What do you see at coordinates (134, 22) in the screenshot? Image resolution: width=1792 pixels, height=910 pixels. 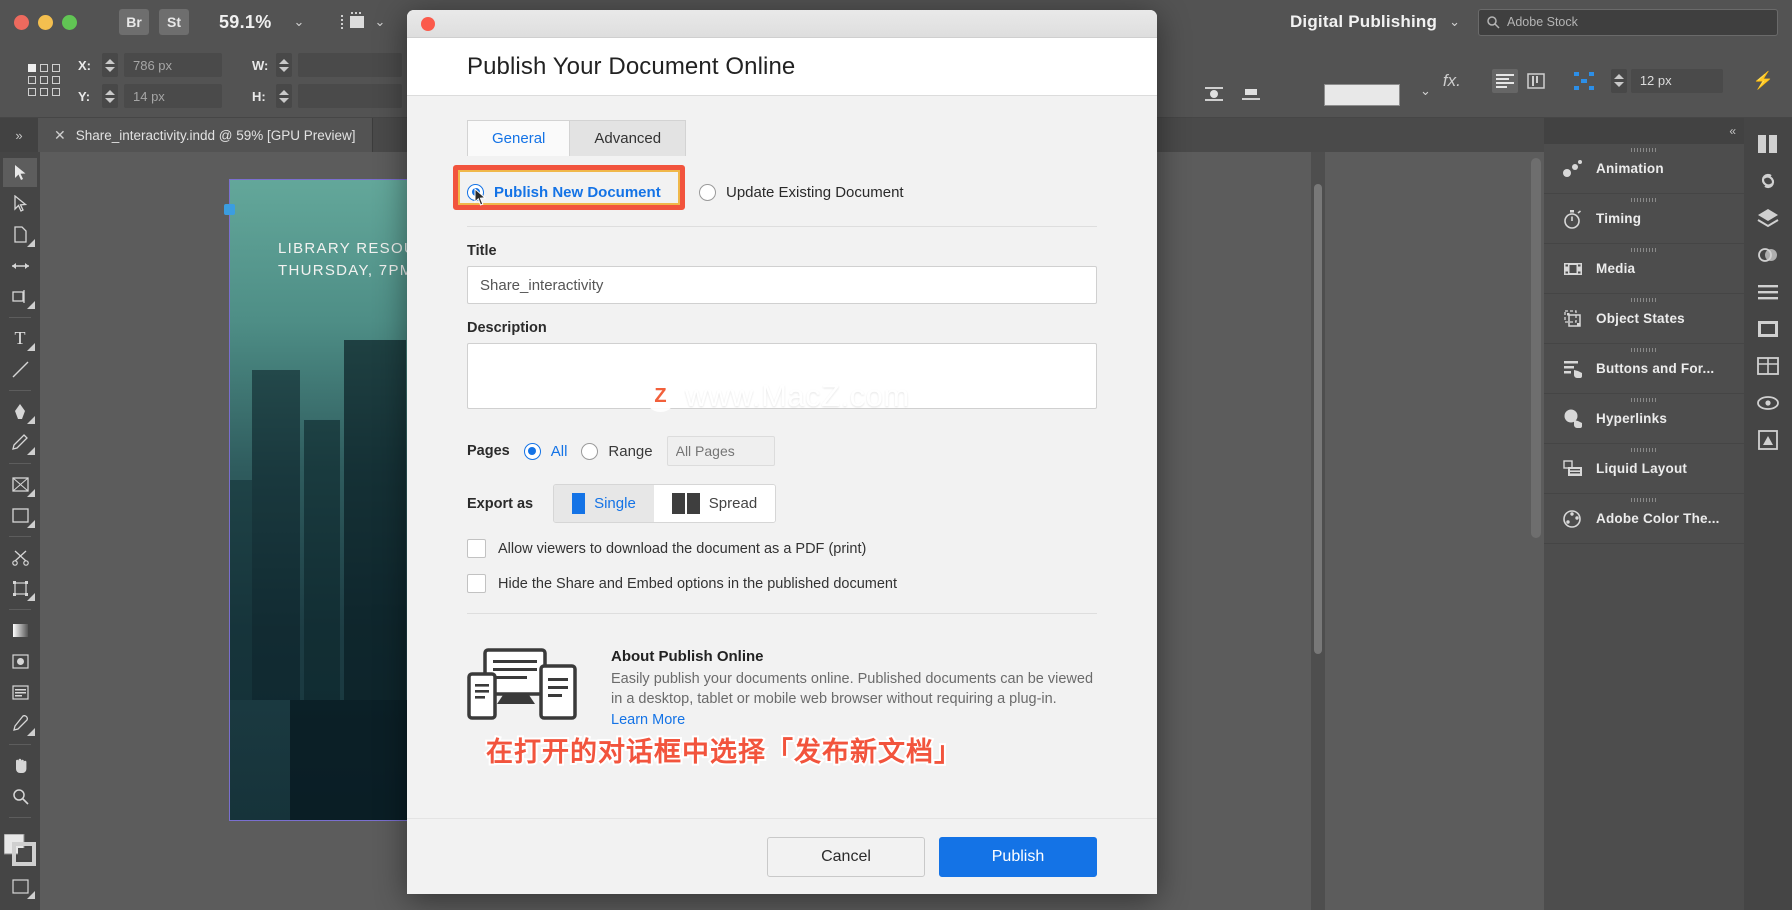 I see `bridge-button: Br` at bounding box center [134, 22].